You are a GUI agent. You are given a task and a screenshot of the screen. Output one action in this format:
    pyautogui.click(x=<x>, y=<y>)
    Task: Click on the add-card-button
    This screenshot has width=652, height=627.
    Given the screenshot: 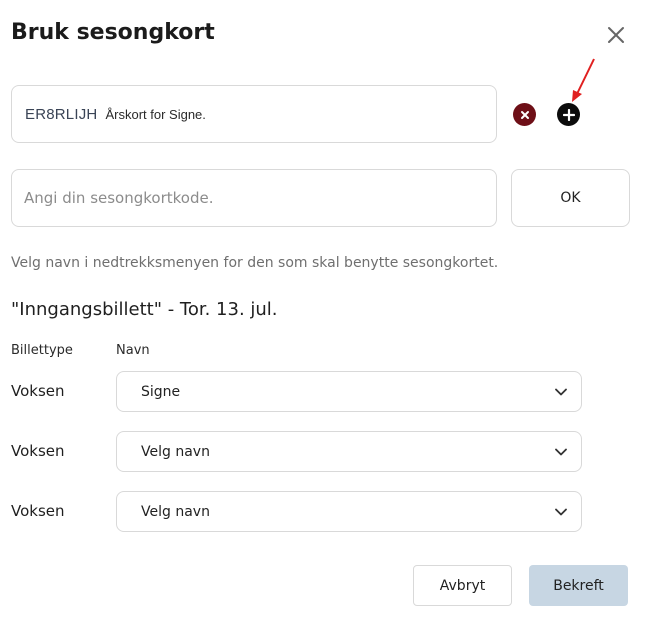 What is the action you would take?
    pyautogui.click(x=568, y=114)
    